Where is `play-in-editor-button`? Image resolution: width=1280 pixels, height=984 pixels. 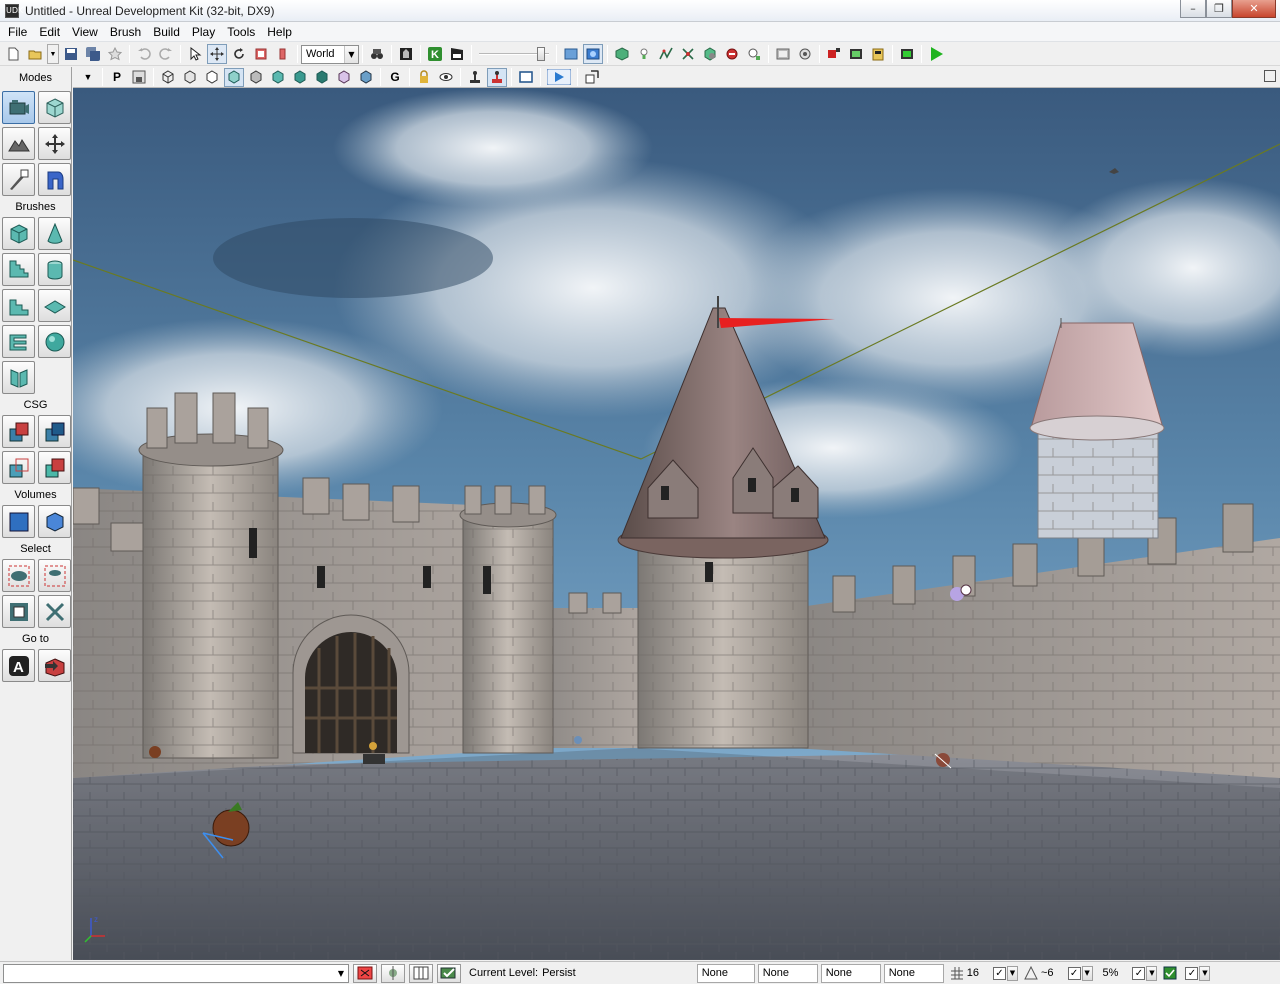 play-in-editor-button is located at coordinates (834, 54).